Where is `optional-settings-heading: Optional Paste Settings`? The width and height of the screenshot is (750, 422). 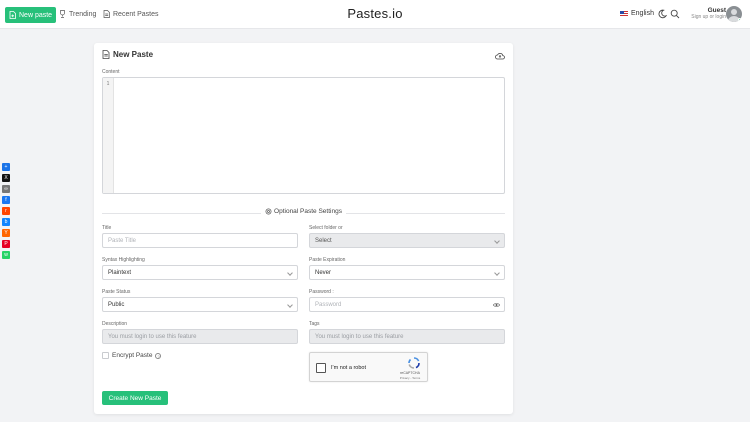
optional-settings-heading: Optional Paste Settings is located at coordinates (303, 213).